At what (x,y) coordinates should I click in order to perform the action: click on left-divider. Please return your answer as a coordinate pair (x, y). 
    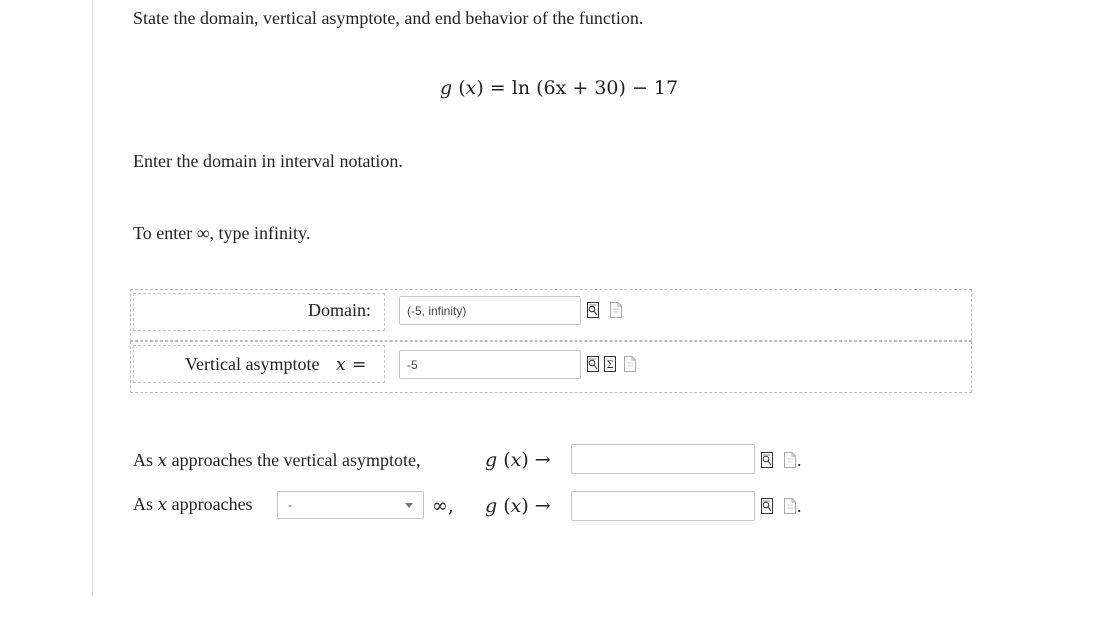
    Looking at the image, I should click on (92, 298).